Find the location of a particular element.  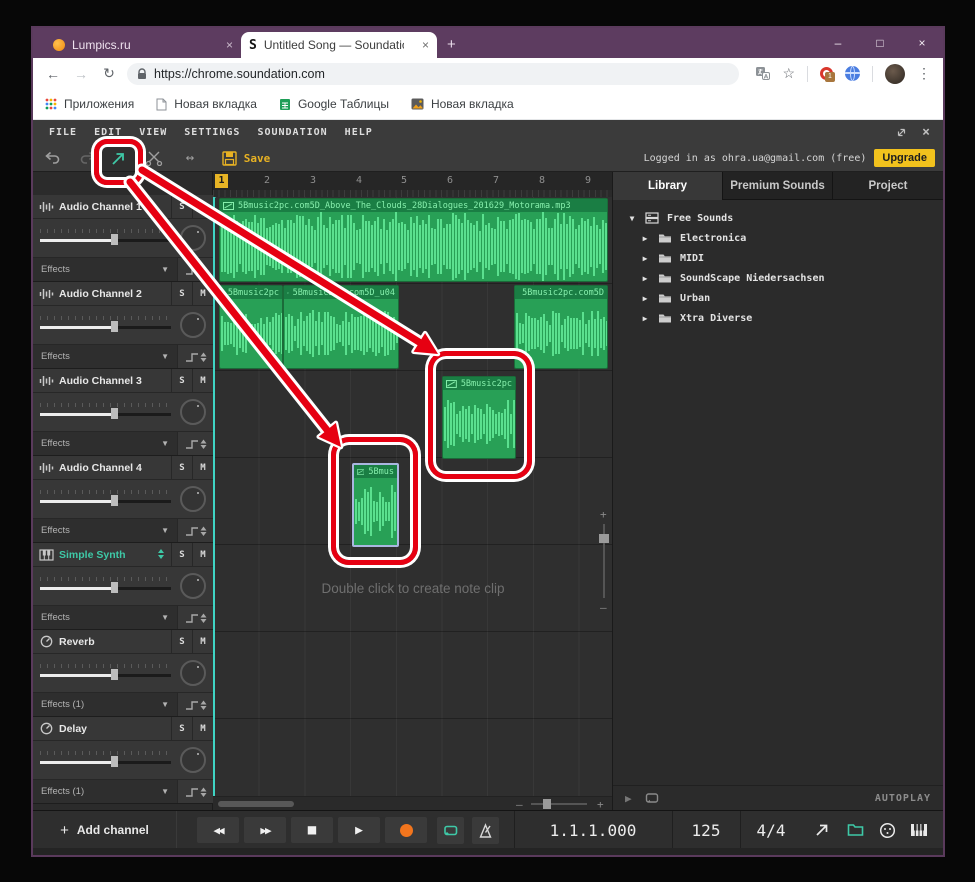

hzoom-track is located at coordinates (559, 804).